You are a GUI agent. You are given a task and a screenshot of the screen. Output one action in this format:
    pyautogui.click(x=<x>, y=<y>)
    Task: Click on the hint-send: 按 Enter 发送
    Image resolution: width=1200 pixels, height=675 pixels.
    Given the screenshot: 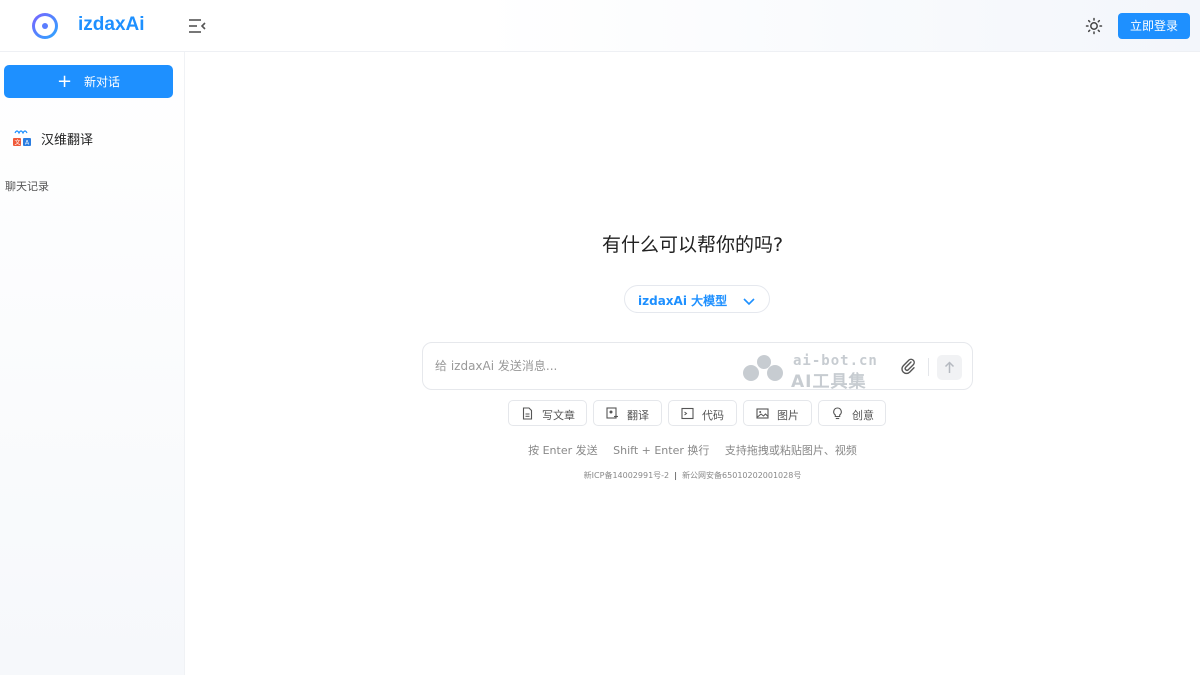 What is the action you would take?
    pyautogui.click(x=563, y=450)
    